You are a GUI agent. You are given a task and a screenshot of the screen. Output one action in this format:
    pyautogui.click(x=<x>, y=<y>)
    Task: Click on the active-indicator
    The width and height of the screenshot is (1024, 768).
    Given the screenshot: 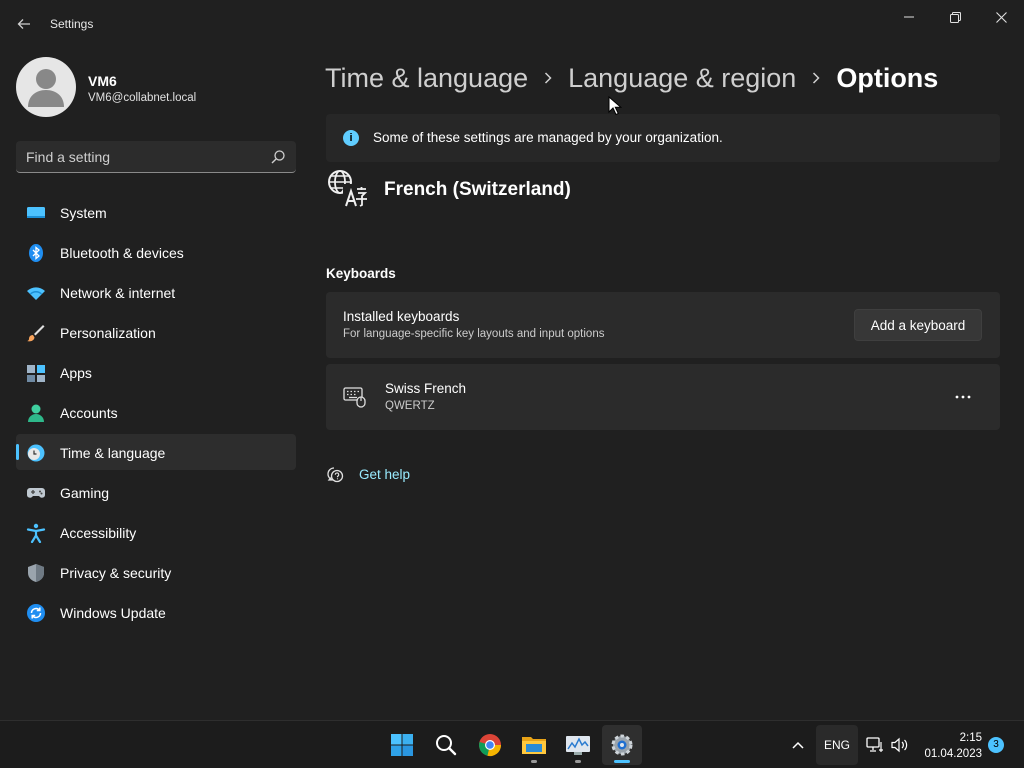 What is the action you would take?
    pyautogui.click(x=622, y=761)
    